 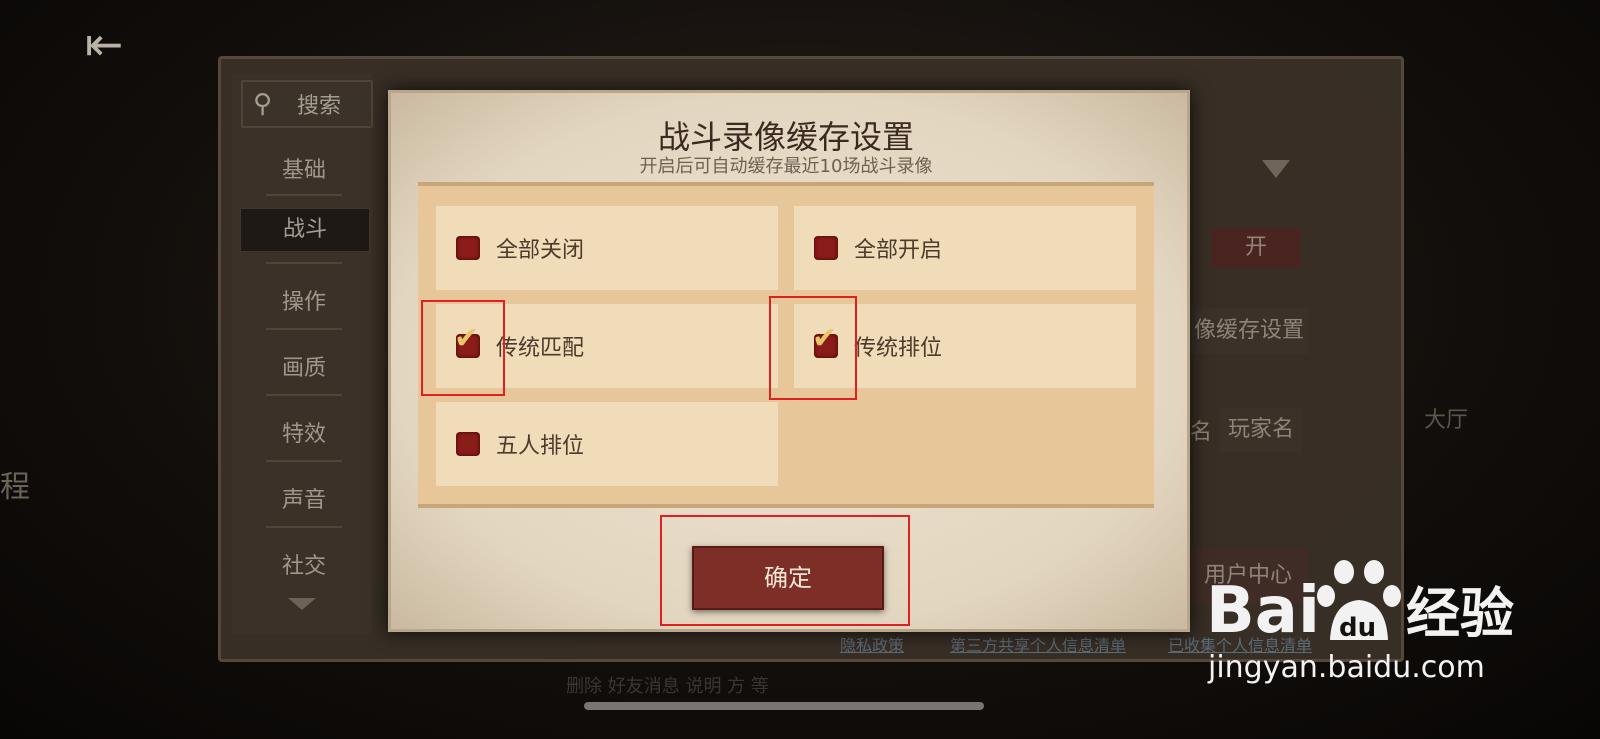 I want to click on option-label: 五人排位, so click(x=540, y=446).